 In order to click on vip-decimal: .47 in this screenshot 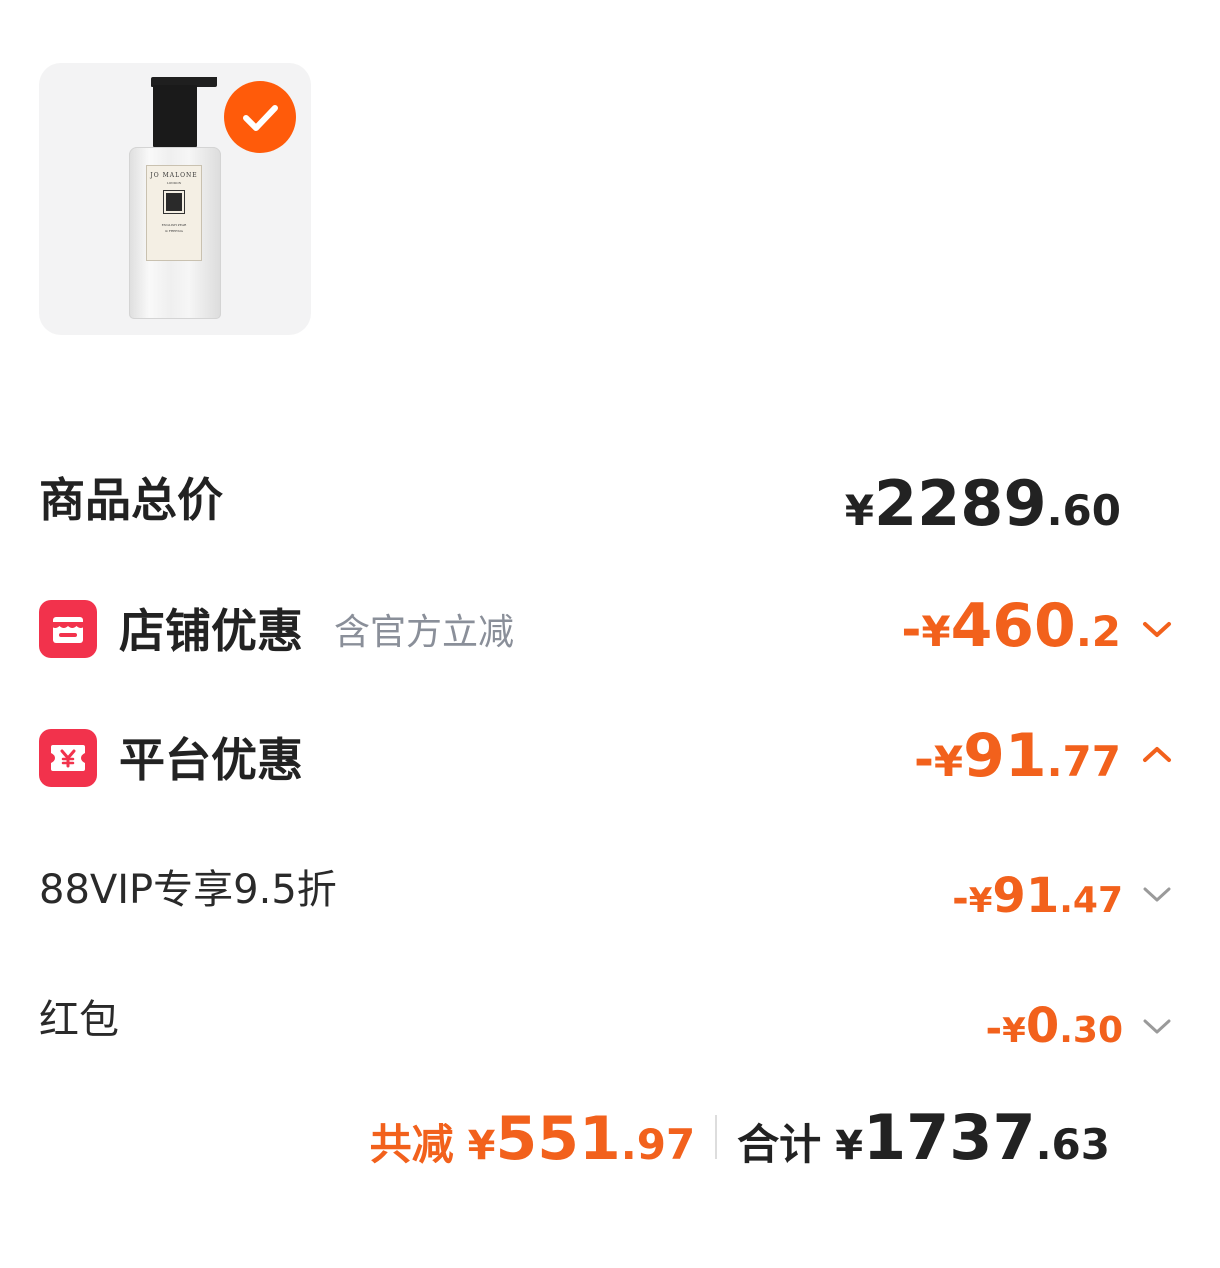, I will do `click(1091, 900)`.